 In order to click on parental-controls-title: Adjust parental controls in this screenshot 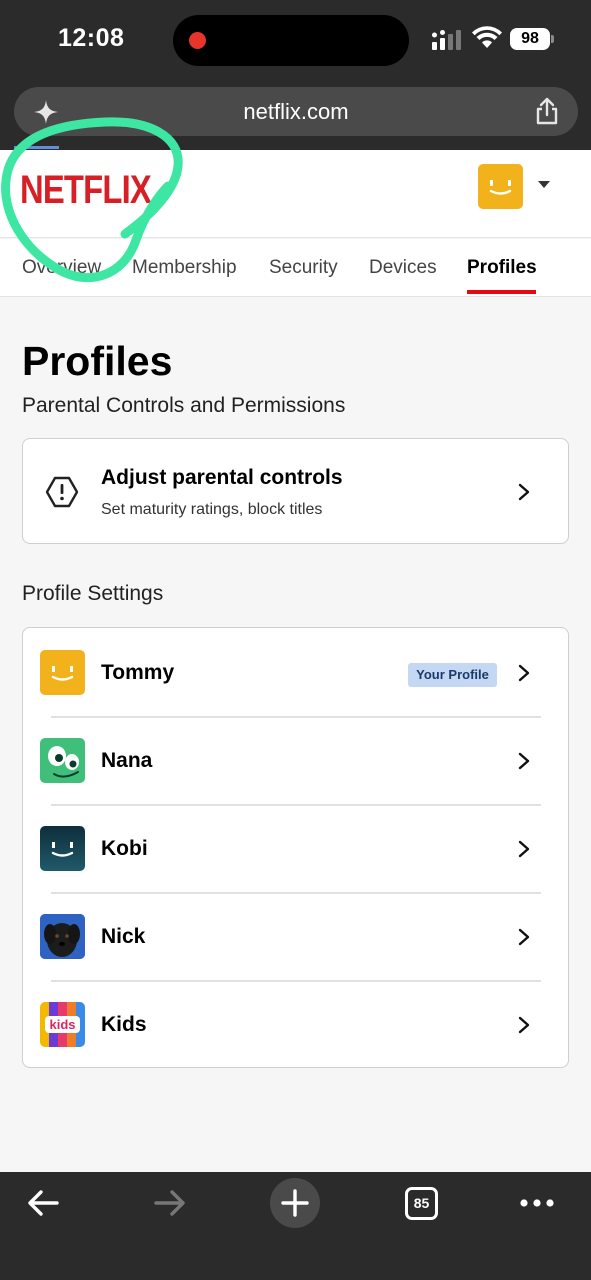, I will do `click(222, 477)`.